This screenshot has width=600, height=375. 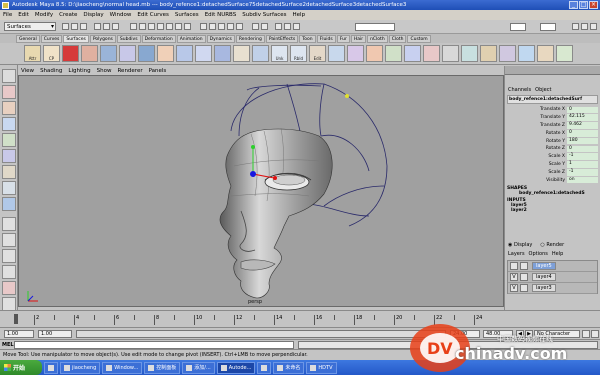 What do you see at coordinates (154, 345) in the screenshot?
I see `command-input` at bounding box center [154, 345].